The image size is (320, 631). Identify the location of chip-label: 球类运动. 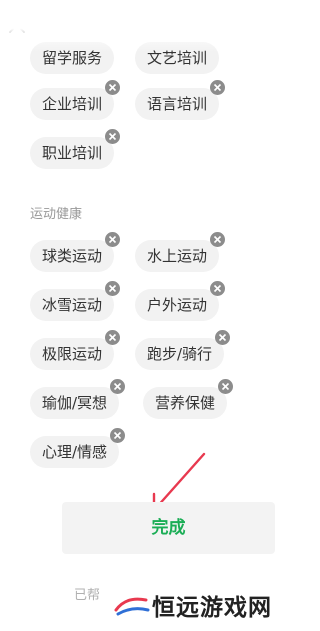
(72, 256).